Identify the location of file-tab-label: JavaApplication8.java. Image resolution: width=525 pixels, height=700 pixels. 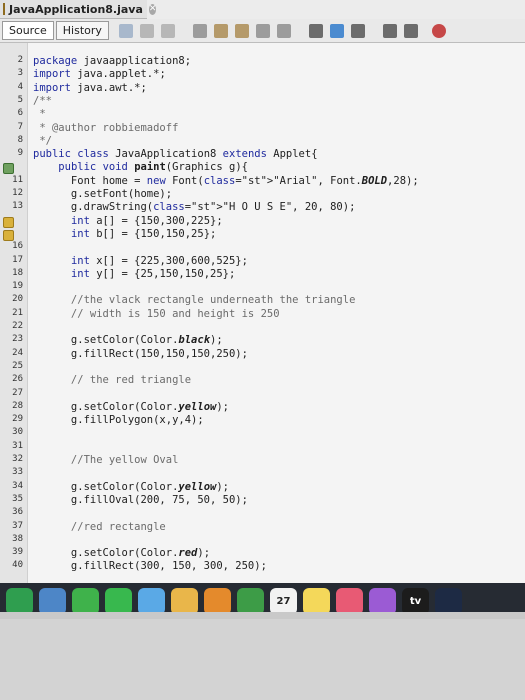
(76, 9).